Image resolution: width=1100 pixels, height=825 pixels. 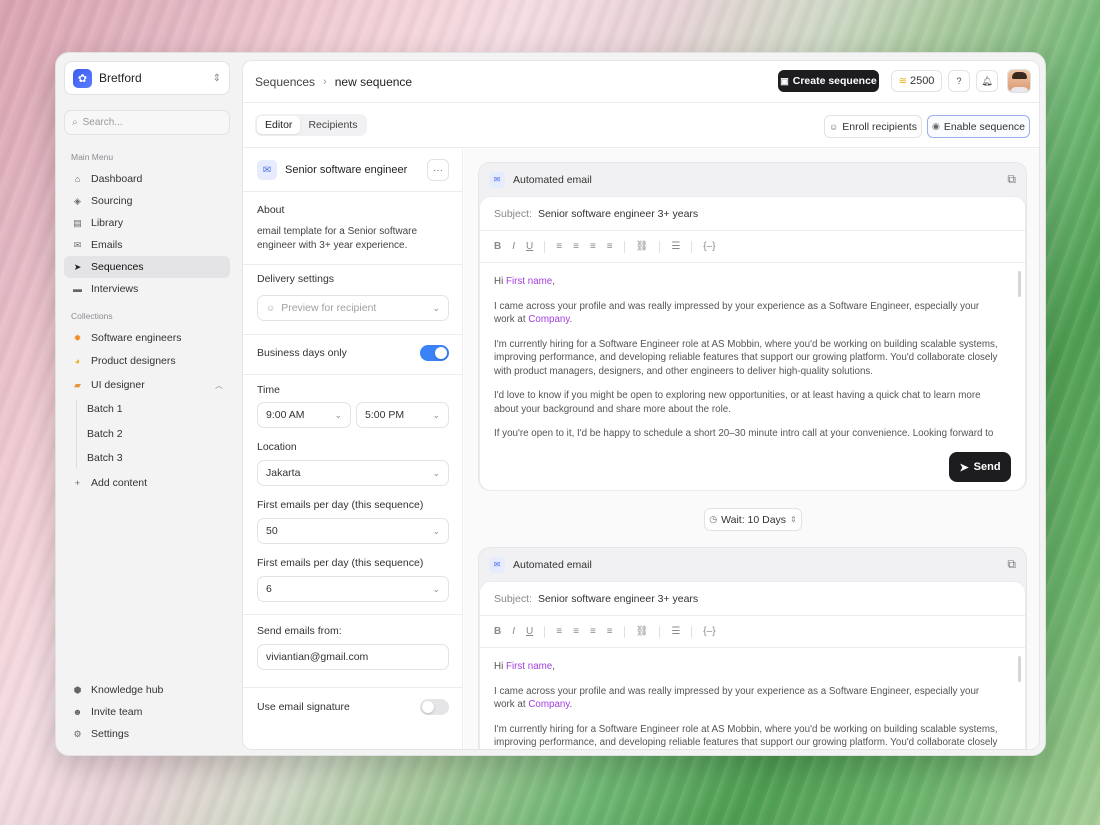 What do you see at coordinates (147, 223) in the screenshot?
I see `sidebar-item-library: ▤ Library` at bounding box center [147, 223].